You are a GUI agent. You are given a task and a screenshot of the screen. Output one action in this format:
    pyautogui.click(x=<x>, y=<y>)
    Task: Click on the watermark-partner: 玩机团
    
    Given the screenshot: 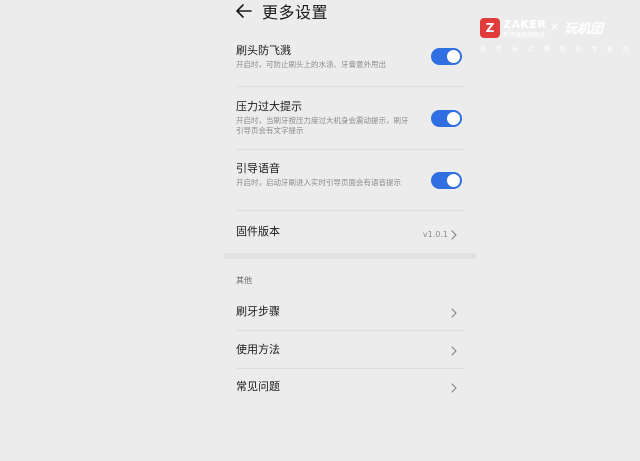 What is the action you would take?
    pyautogui.click(x=584, y=29)
    